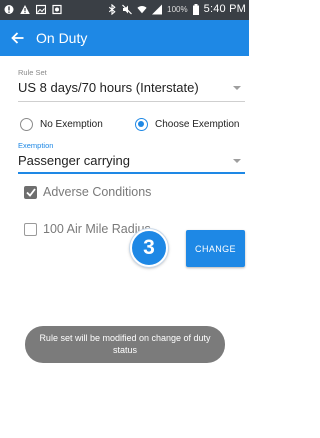 Image resolution: width=320 pixels, height=438 pixels. What do you see at coordinates (197, 124) in the screenshot?
I see `radio-label: Choose Exemption` at bounding box center [197, 124].